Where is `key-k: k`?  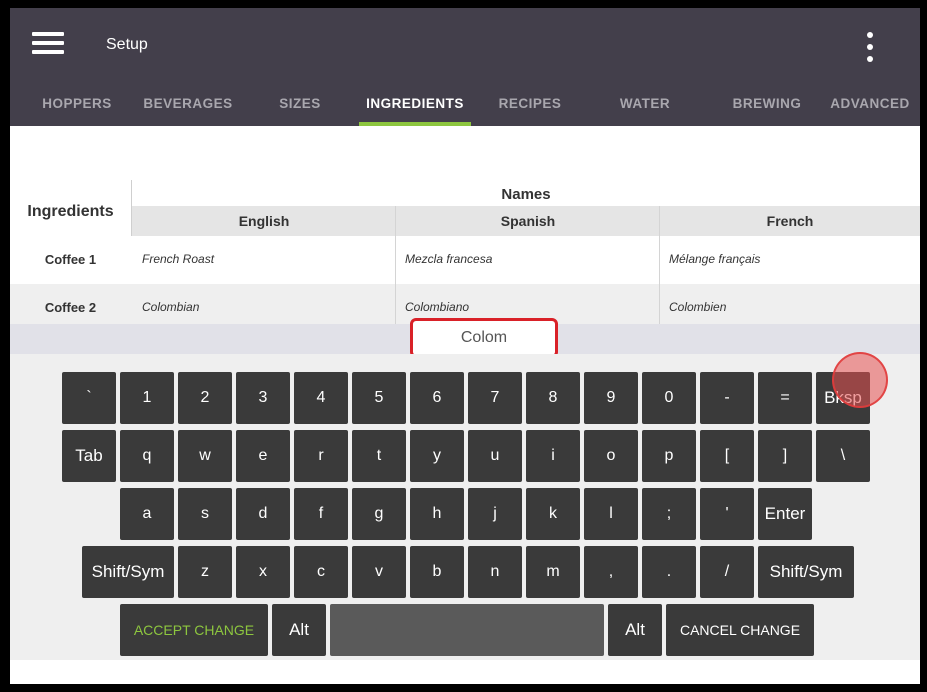
key-k: k is located at coordinates (553, 514).